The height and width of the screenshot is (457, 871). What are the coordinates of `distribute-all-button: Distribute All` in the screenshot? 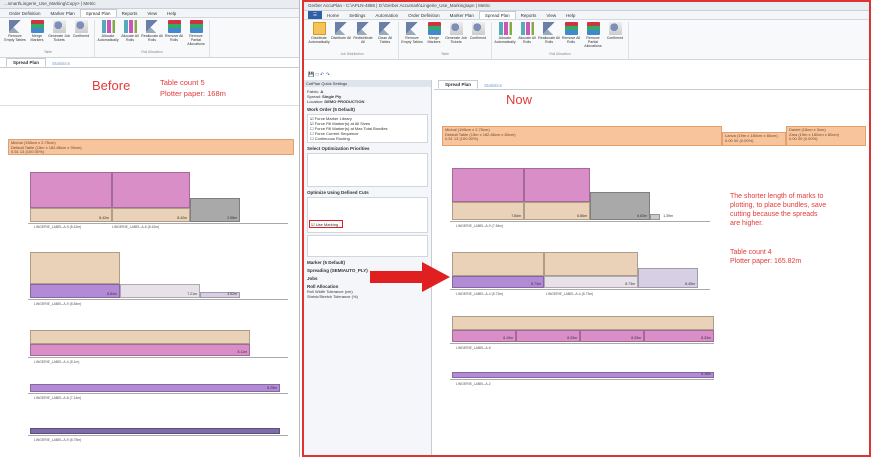 It's located at (341, 37).